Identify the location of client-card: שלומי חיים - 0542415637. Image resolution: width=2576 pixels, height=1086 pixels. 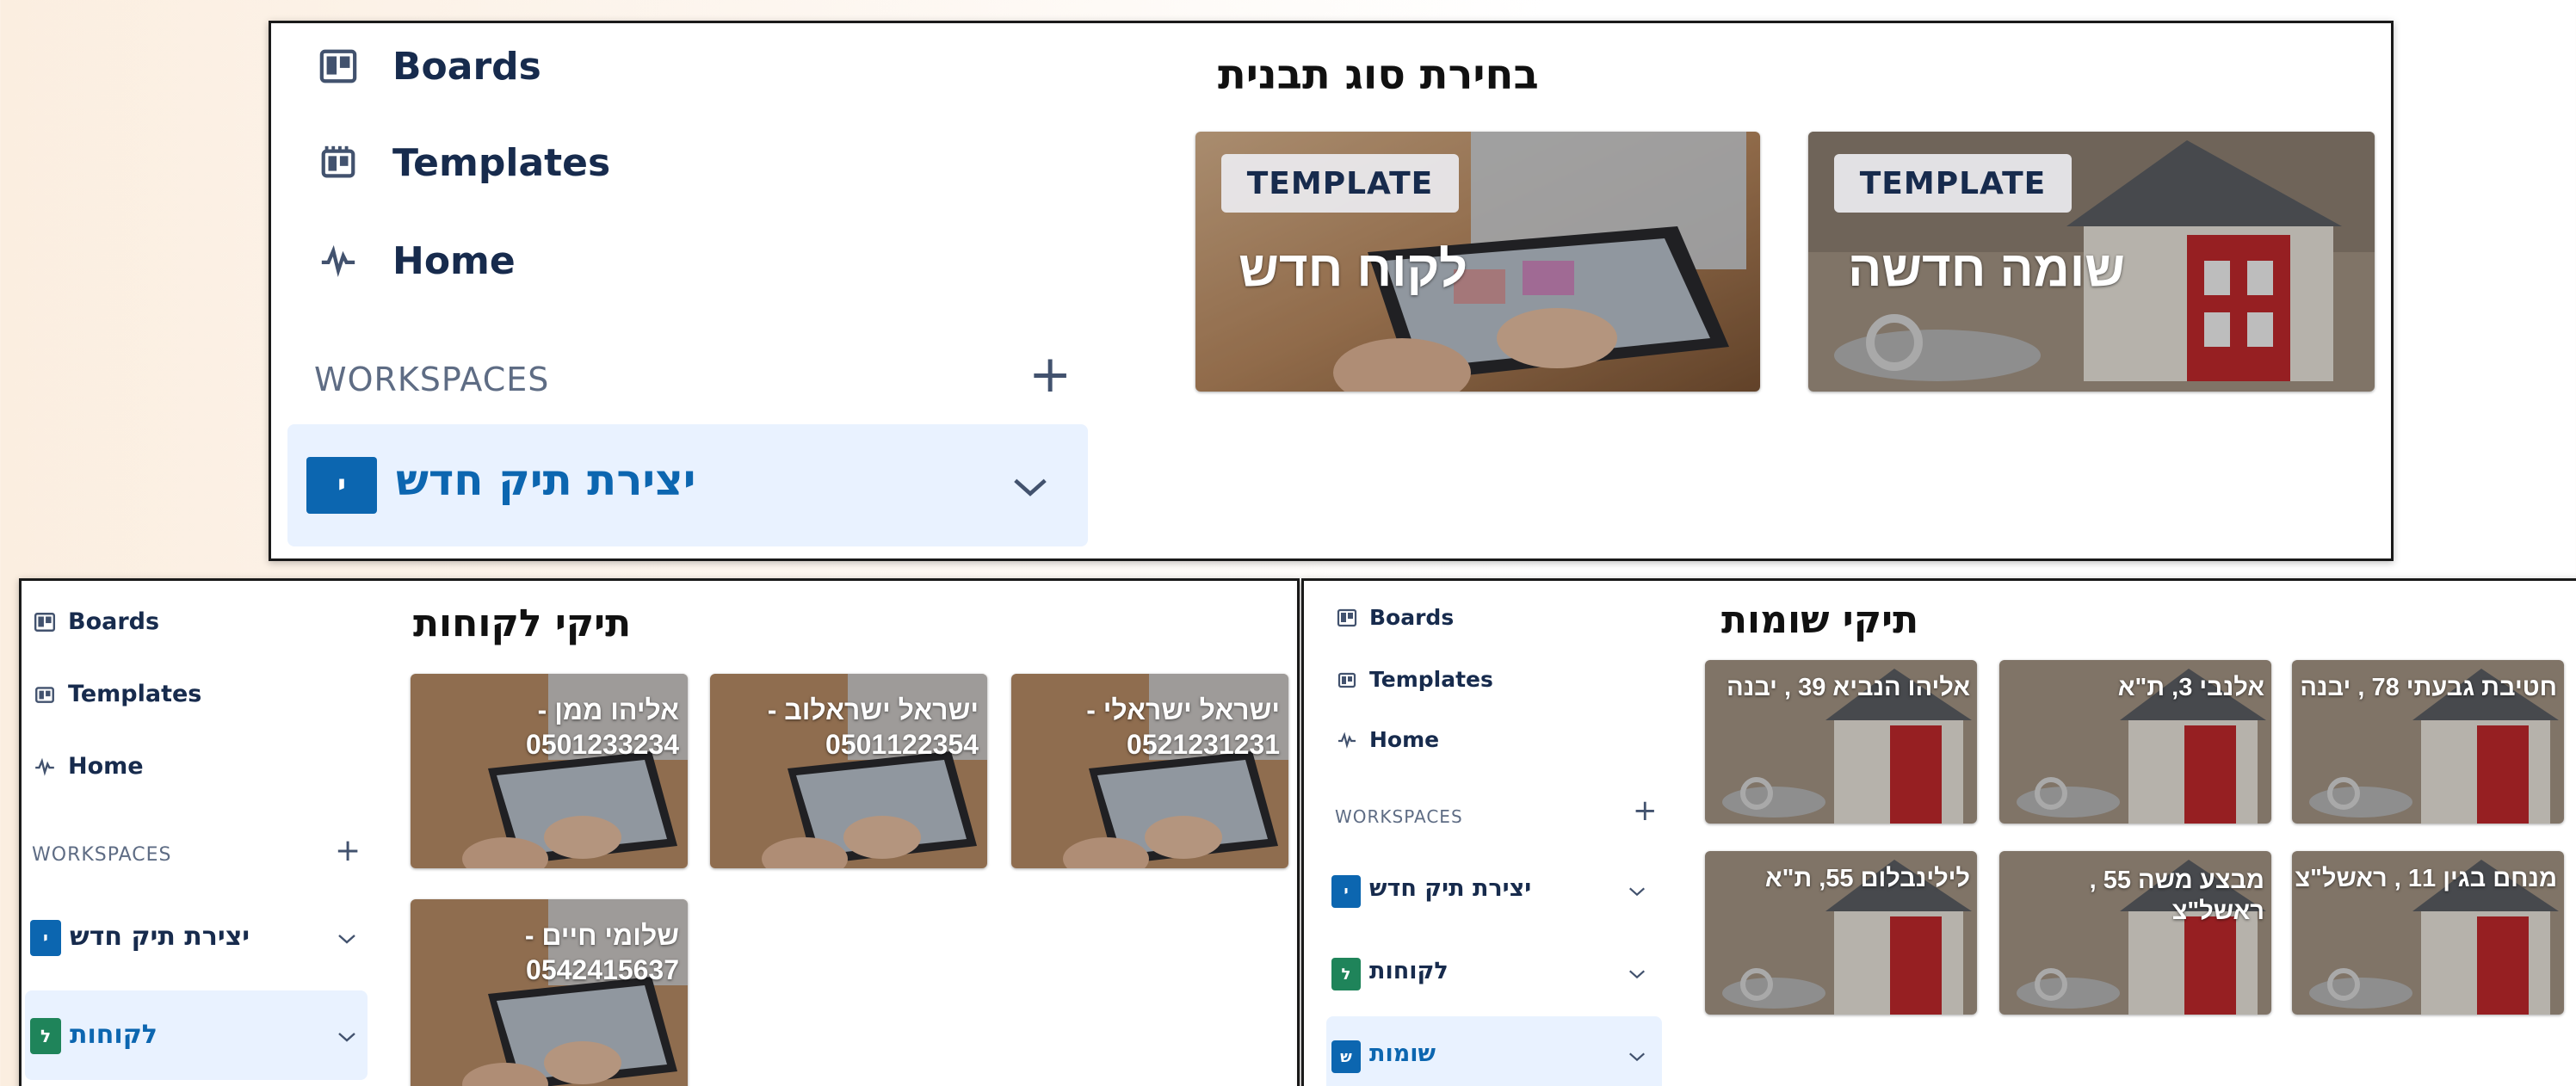
(549, 993).